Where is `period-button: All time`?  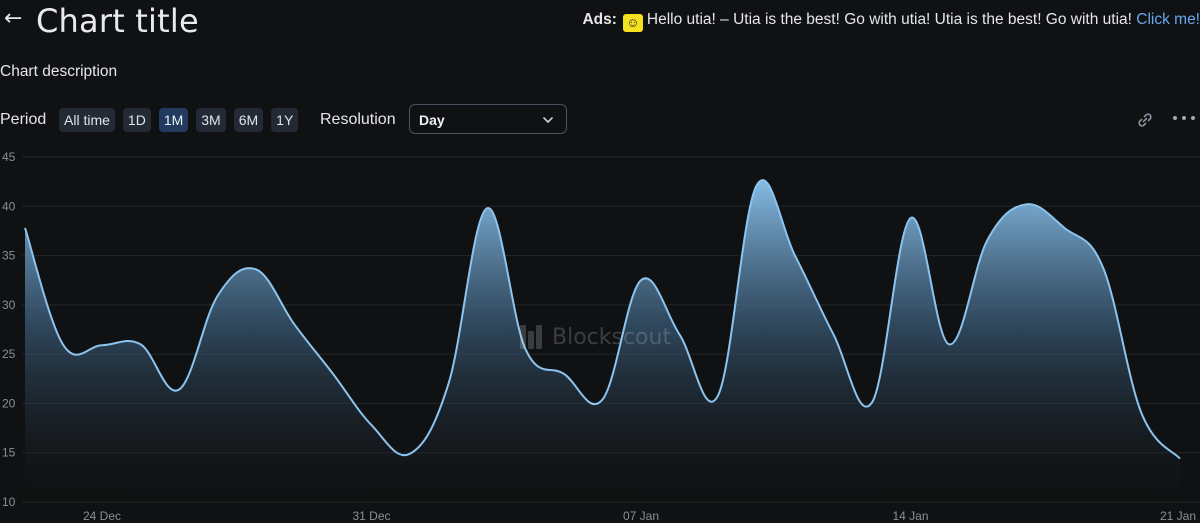
period-button: All time is located at coordinates (87, 120).